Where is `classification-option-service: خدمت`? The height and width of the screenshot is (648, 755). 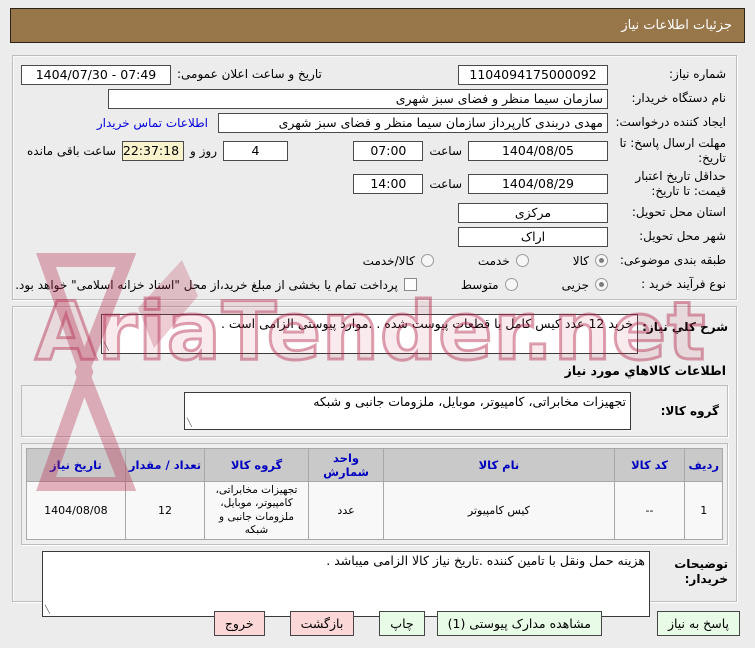
classification-option-service: خدمت is located at coordinates (503, 261).